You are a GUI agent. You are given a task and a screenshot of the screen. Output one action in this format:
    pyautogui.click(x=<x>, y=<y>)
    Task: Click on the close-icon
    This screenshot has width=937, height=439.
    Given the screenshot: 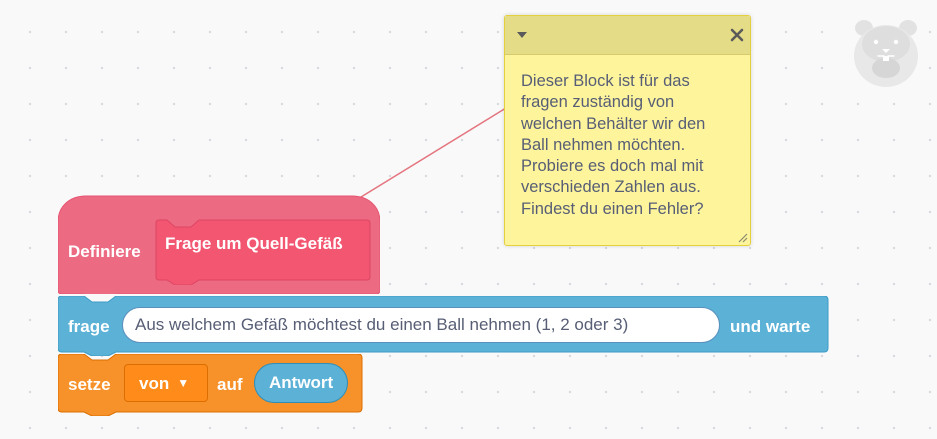 What is the action you would take?
    pyautogui.click(x=737, y=35)
    